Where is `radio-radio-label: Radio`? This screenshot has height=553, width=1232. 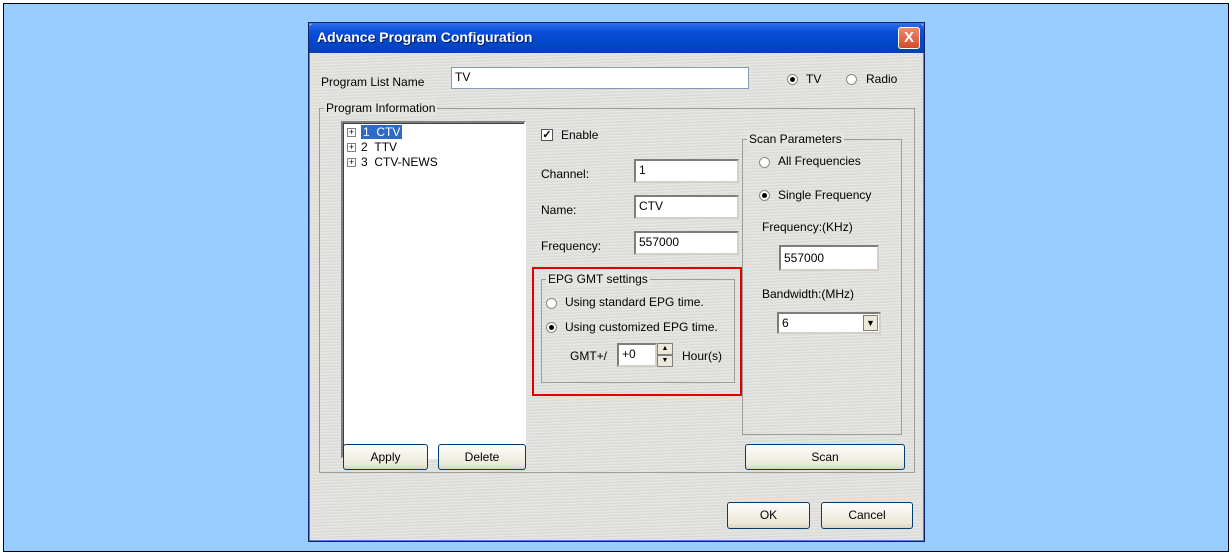
radio-radio-label: Radio is located at coordinates (882, 79).